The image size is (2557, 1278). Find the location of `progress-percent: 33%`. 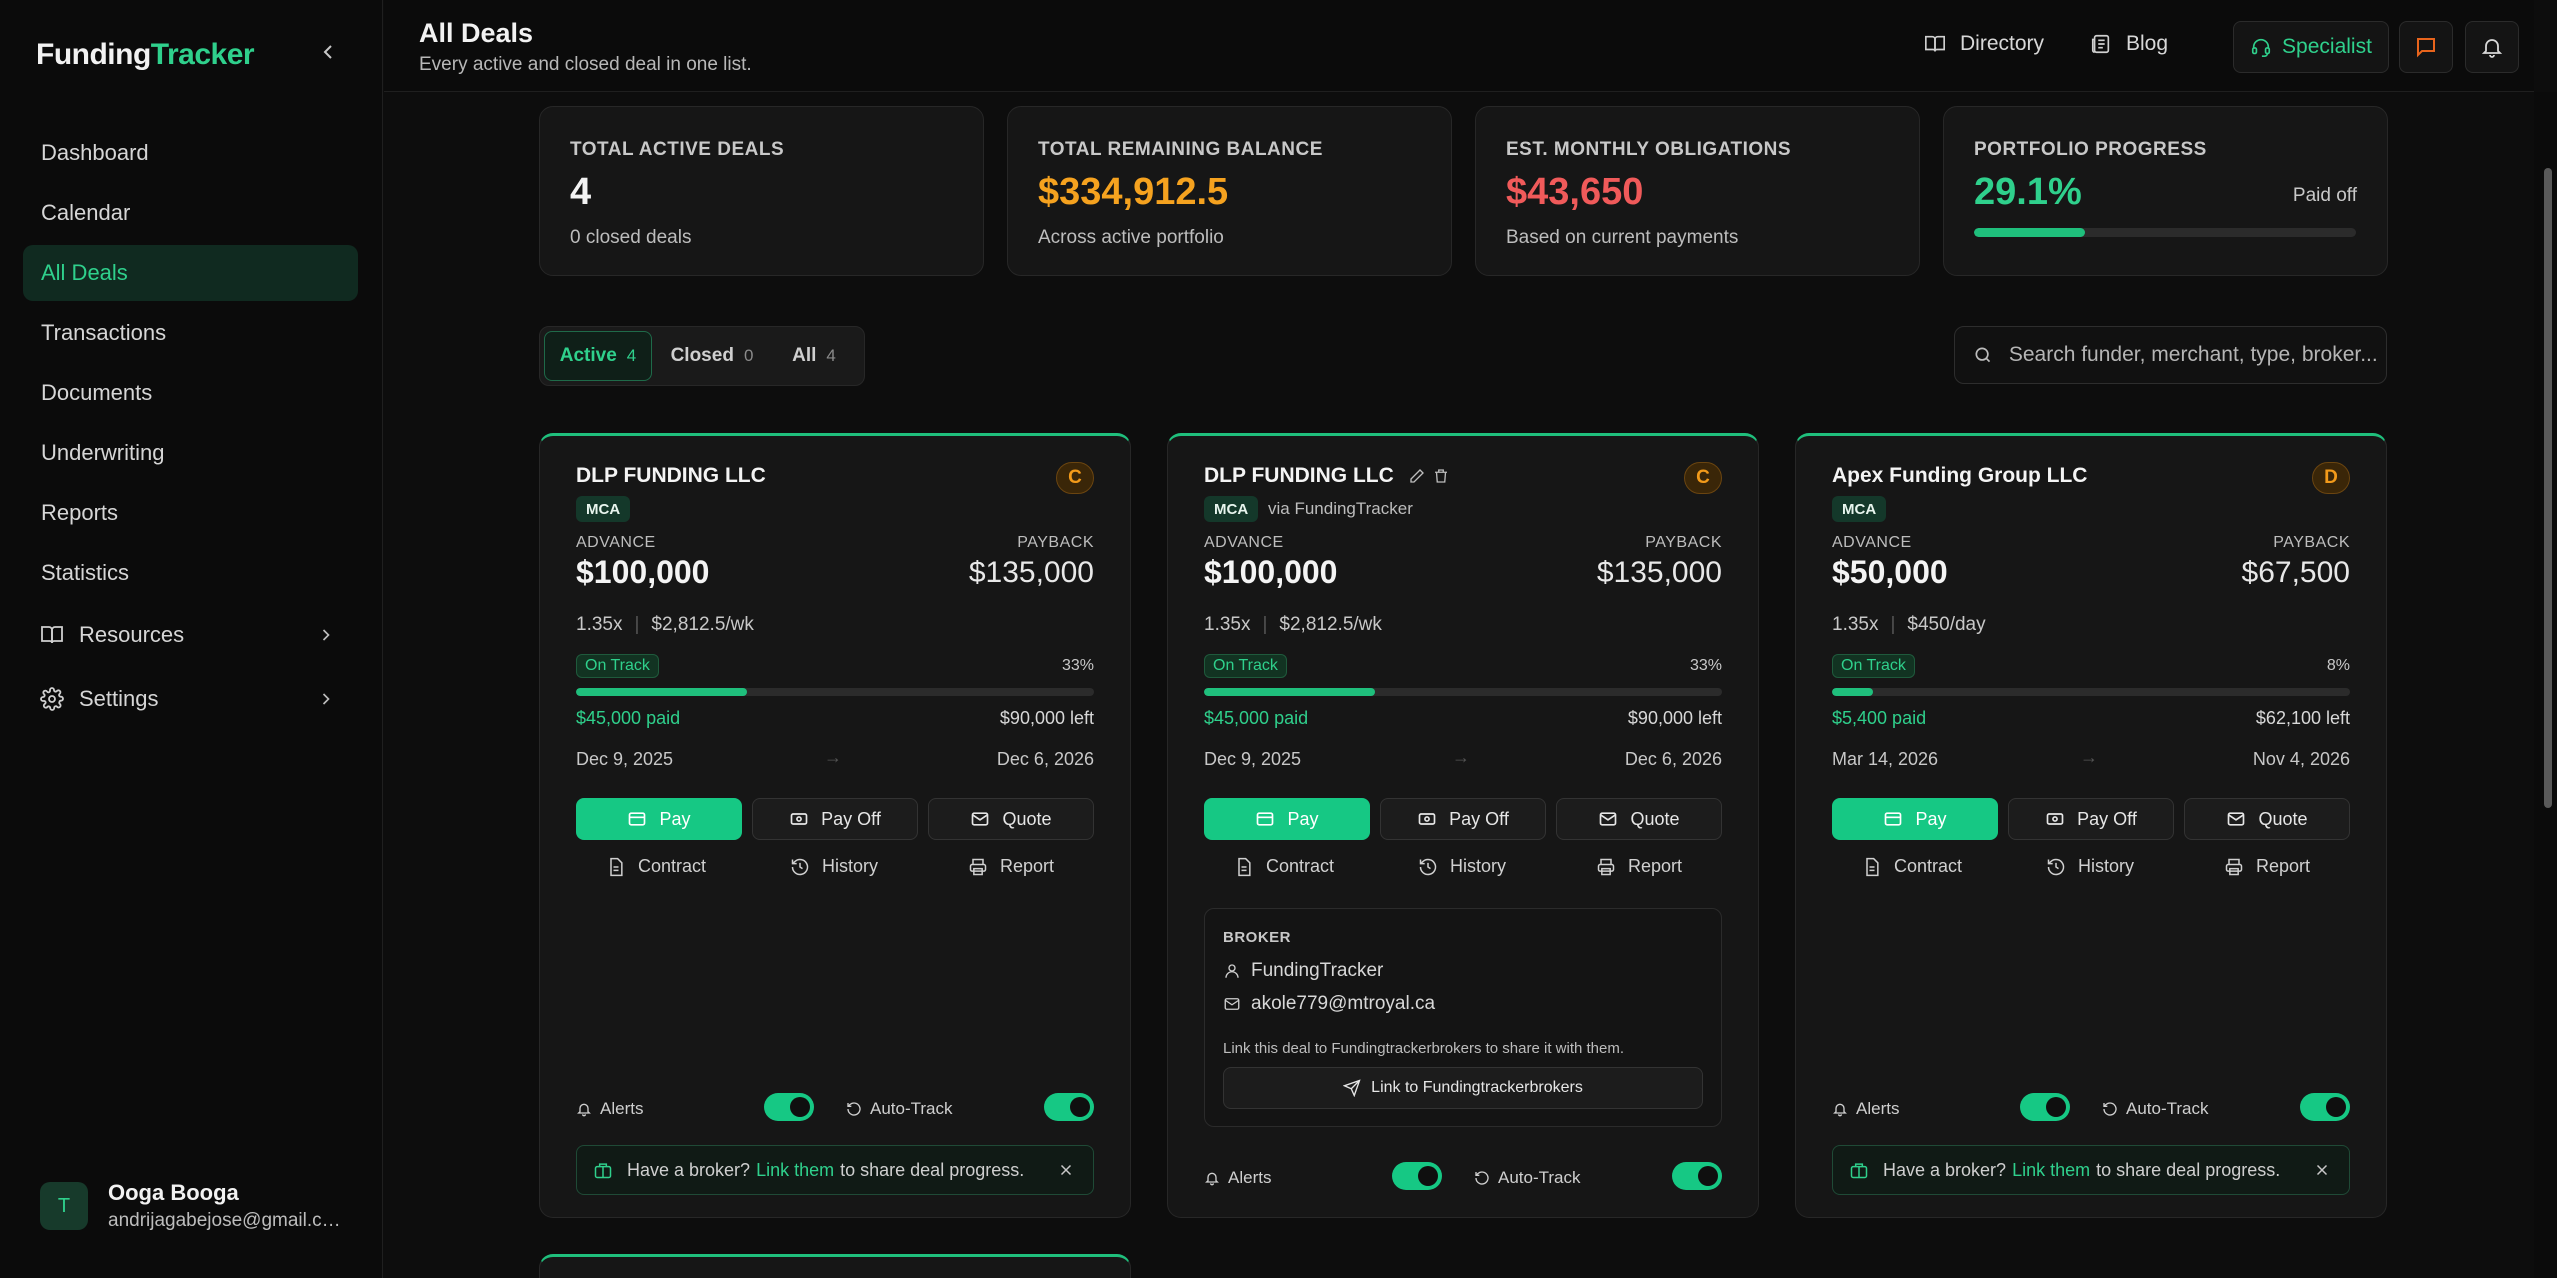

progress-percent: 33% is located at coordinates (1705, 665).